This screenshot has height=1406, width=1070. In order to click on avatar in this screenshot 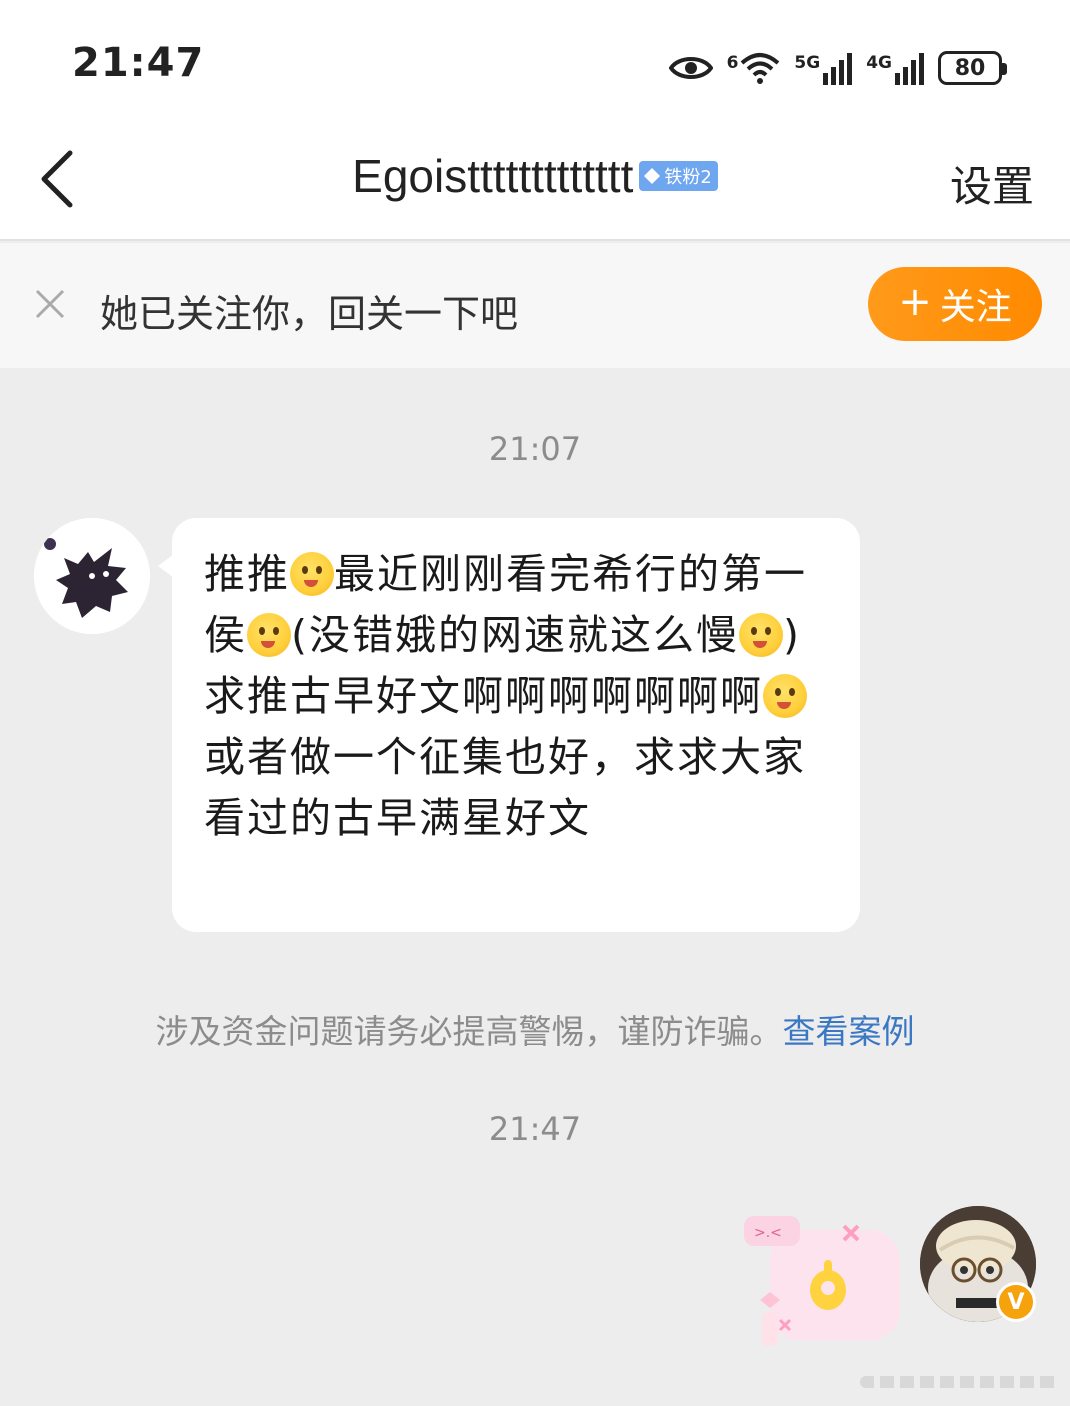, I will do `click(92, 576)`.